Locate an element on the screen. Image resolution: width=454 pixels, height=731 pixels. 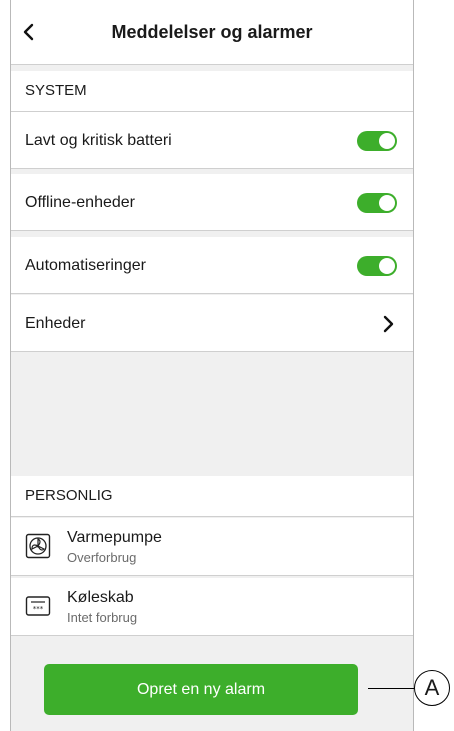
toggle-row-automations: Automatiseringer is located at coordinates (212, 265).